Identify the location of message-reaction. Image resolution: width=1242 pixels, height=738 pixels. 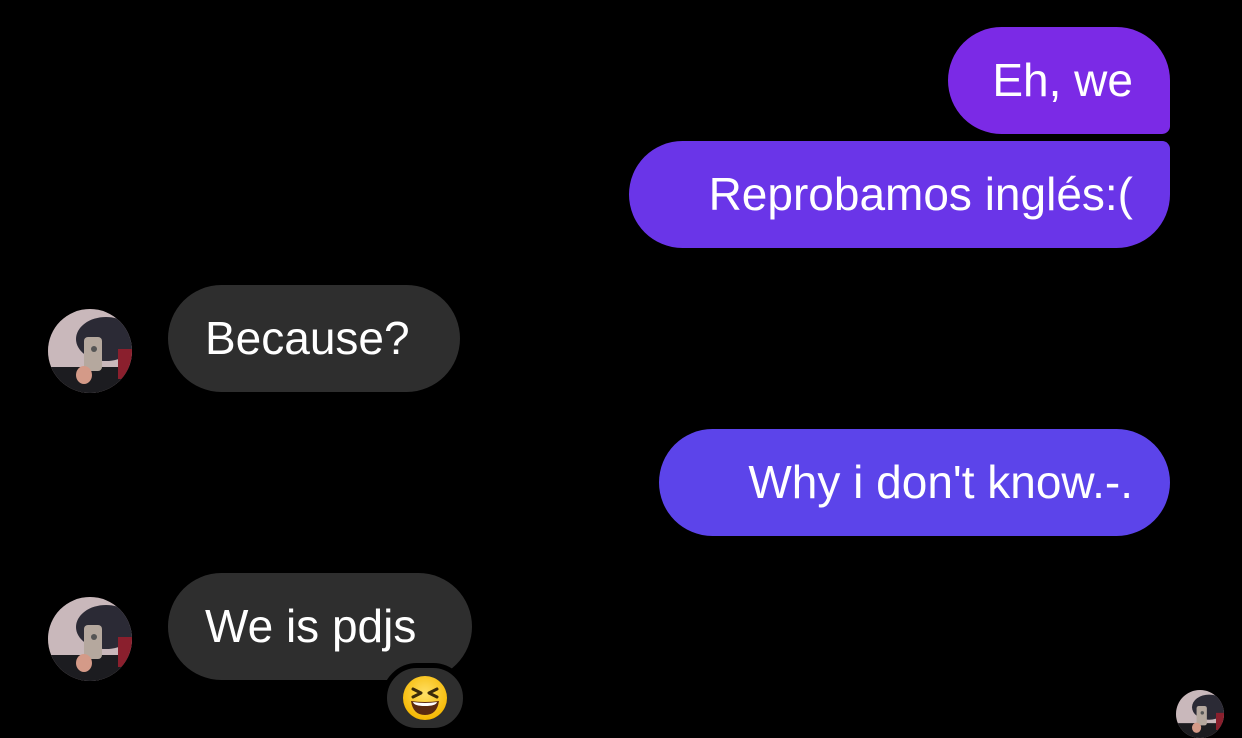
(425, 698).